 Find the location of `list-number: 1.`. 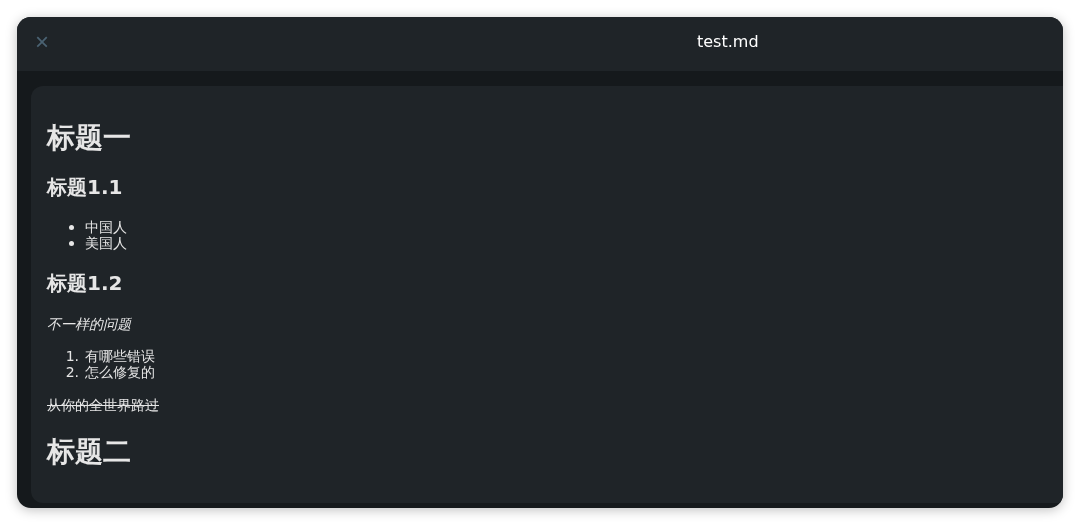

list-number: 1. is located at coordinates (72, 356).